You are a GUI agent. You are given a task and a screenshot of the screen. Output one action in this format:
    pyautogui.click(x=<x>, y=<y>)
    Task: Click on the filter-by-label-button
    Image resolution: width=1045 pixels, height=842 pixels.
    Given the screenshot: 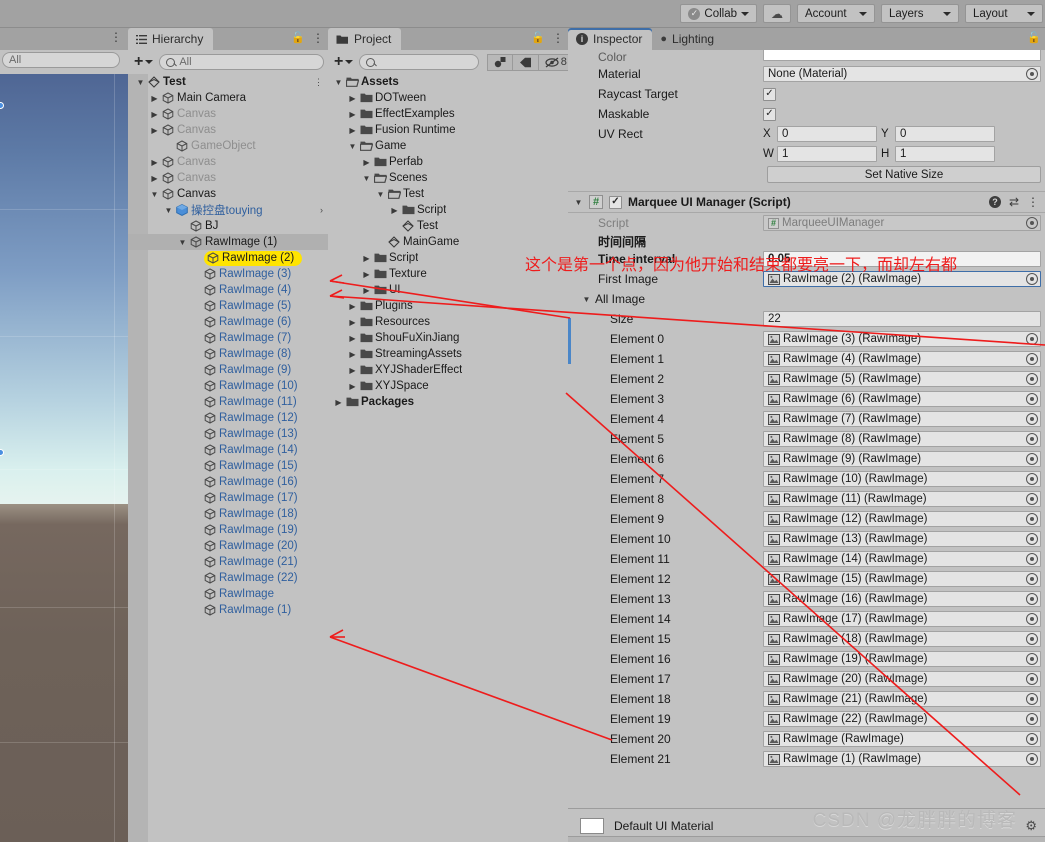 What is the action you would take?
    pyautogui.click(x=526, y=62)
    